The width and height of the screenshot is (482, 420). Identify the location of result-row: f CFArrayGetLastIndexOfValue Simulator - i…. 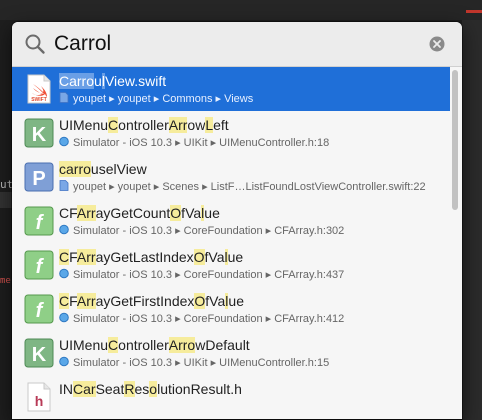
(231, 265).